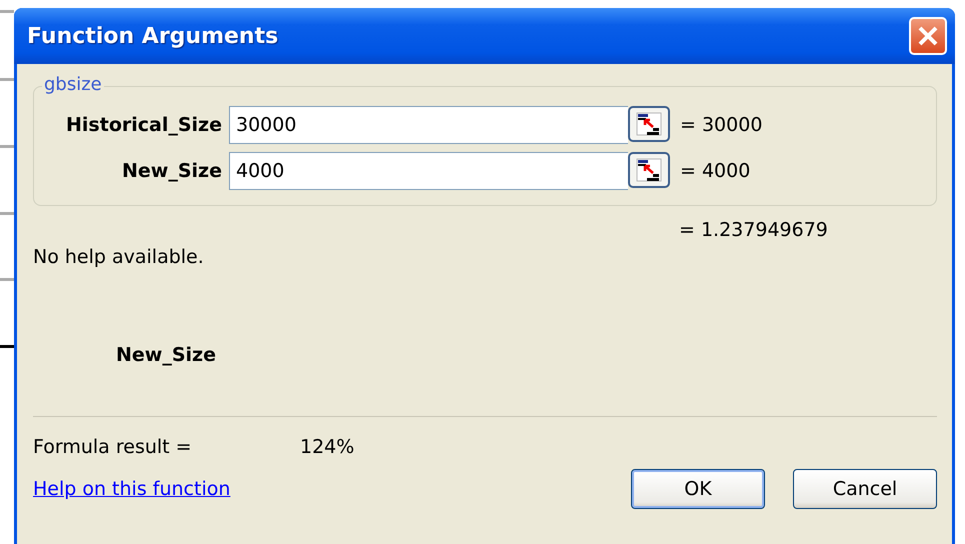 The height and width of the screenshot is (544, 965). What do you see at coordinates (118, 257) in the screenshot?
I see `function-description: No help available.` at bounding box center [118, 257].